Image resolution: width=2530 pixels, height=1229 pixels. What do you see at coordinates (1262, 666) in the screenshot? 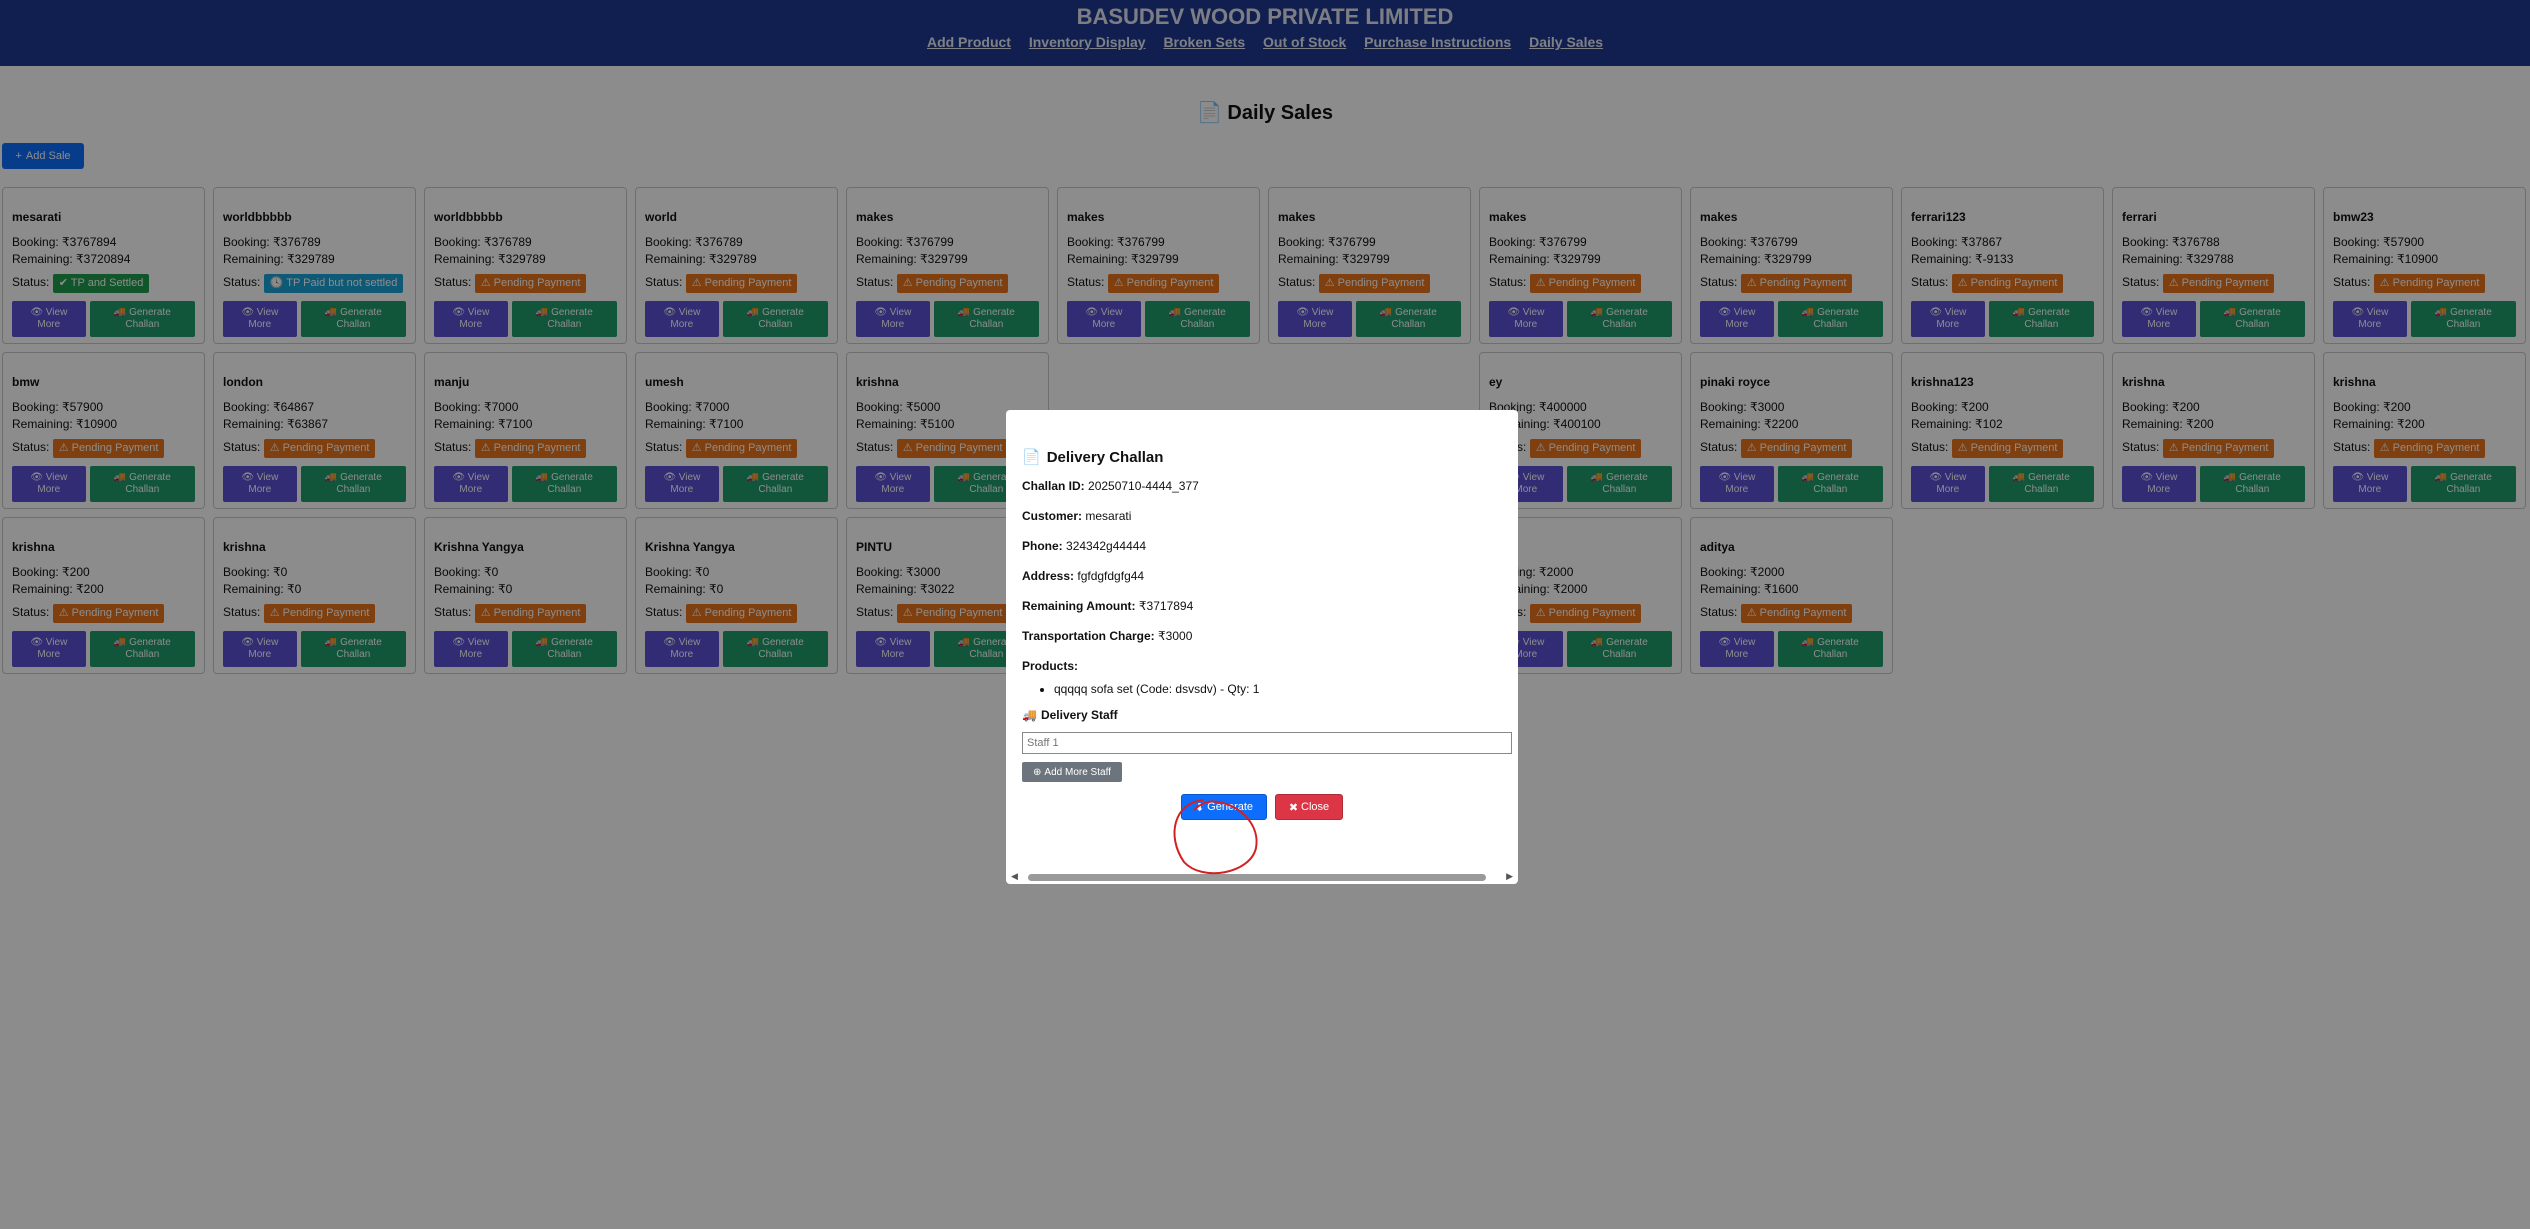
I see `products-heading: Products:` at bounding box center [1262, 666].